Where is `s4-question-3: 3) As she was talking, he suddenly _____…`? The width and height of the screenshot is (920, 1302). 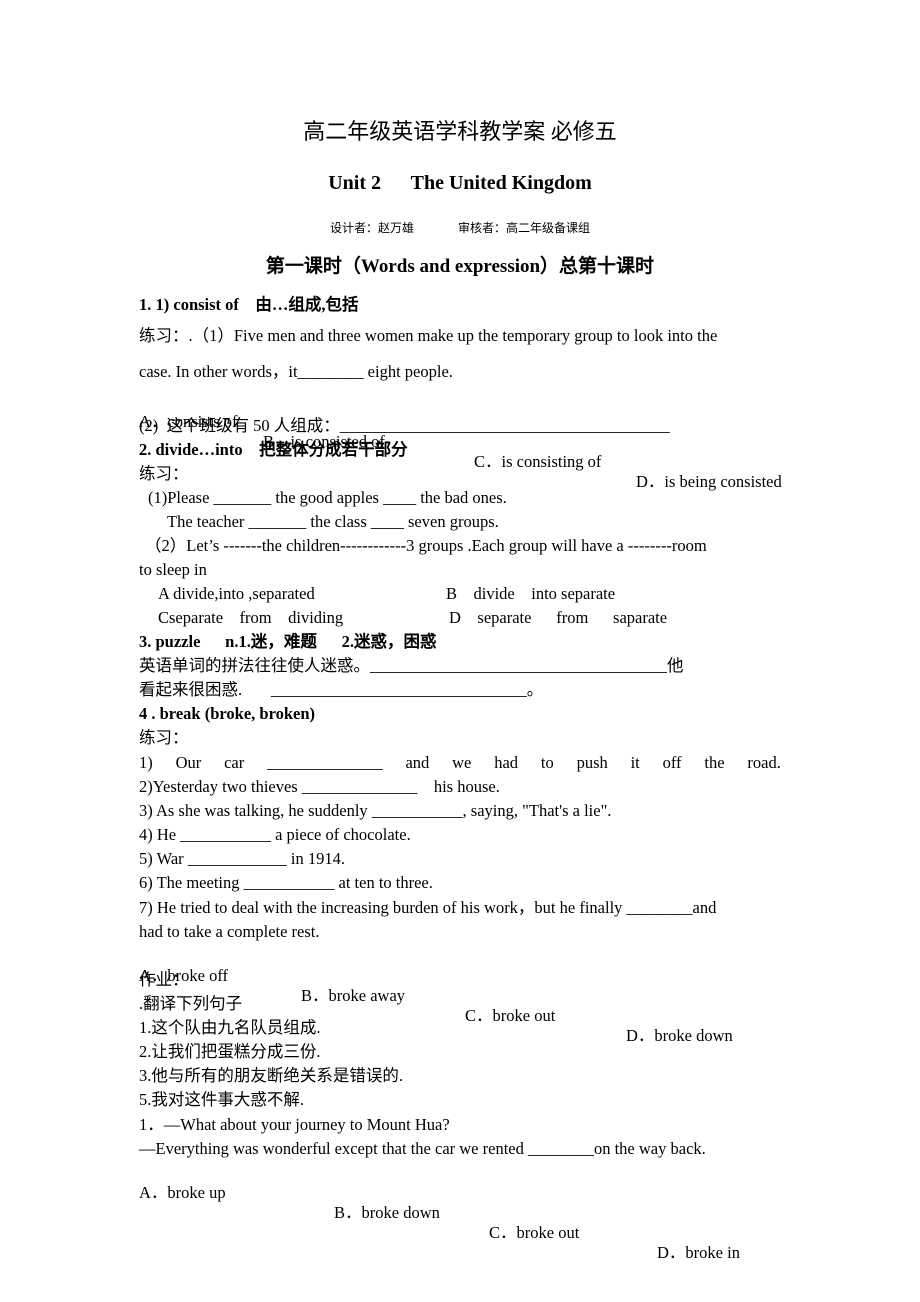 s4-question-3: 3) As she was talking, he suddenly _____… is located at coordinates (375, 810).